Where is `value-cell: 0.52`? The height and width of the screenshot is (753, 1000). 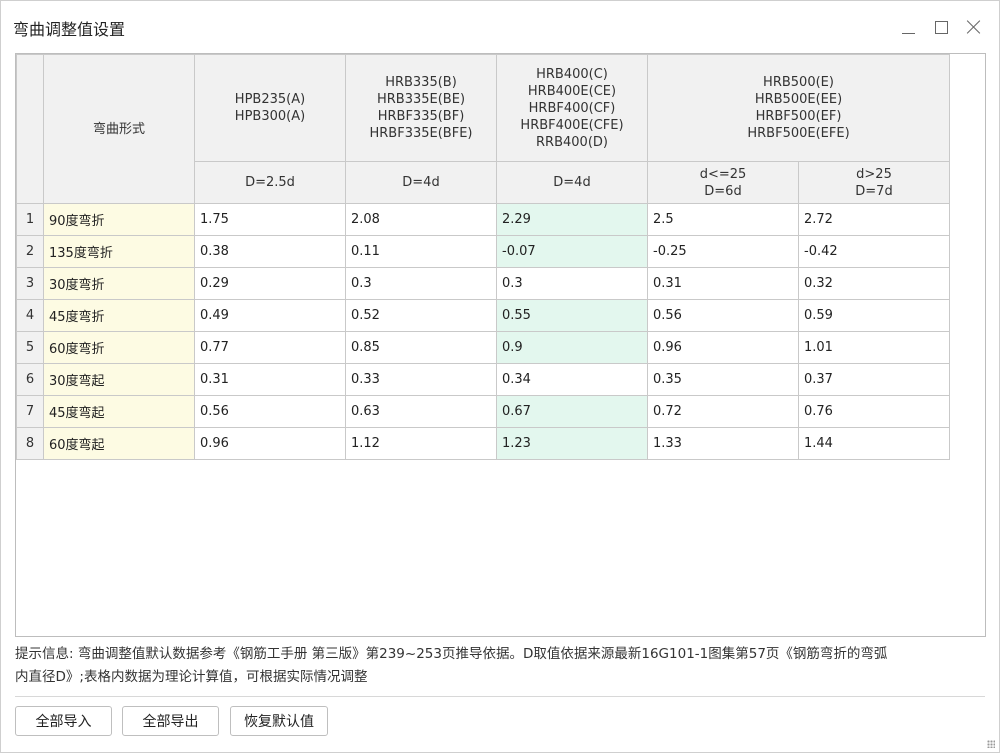
value-cell: 0.52 is located at coordinates (421, 315).